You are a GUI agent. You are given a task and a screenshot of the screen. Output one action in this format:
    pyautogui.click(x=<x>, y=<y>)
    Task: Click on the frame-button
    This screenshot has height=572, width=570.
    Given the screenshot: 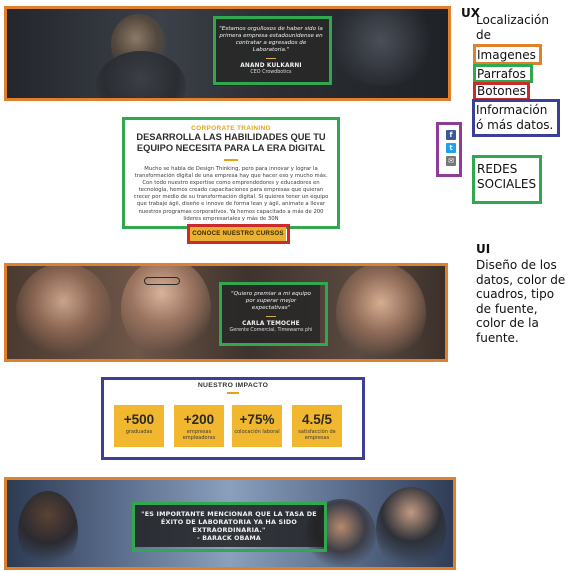 What is the action you would take?
    pyautogui.click(x=238, y=234)
    